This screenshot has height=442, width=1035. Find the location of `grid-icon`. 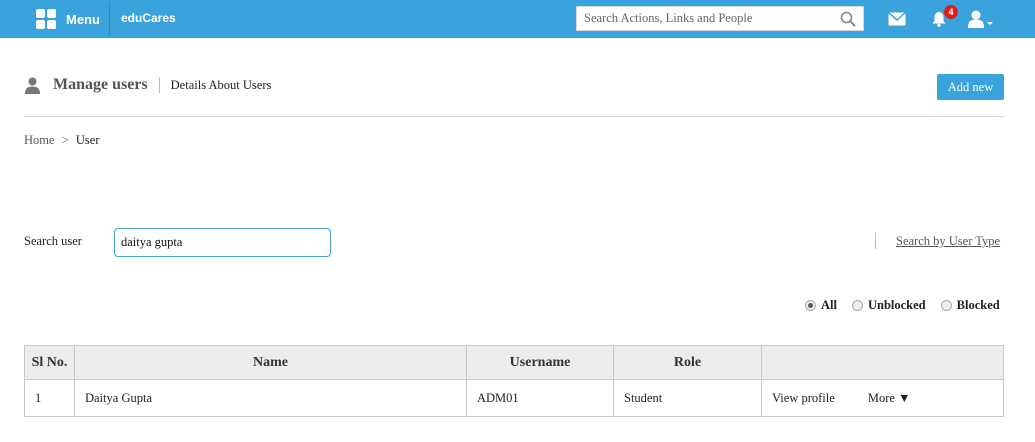

grid-icon is located at coordinates (46, 19).